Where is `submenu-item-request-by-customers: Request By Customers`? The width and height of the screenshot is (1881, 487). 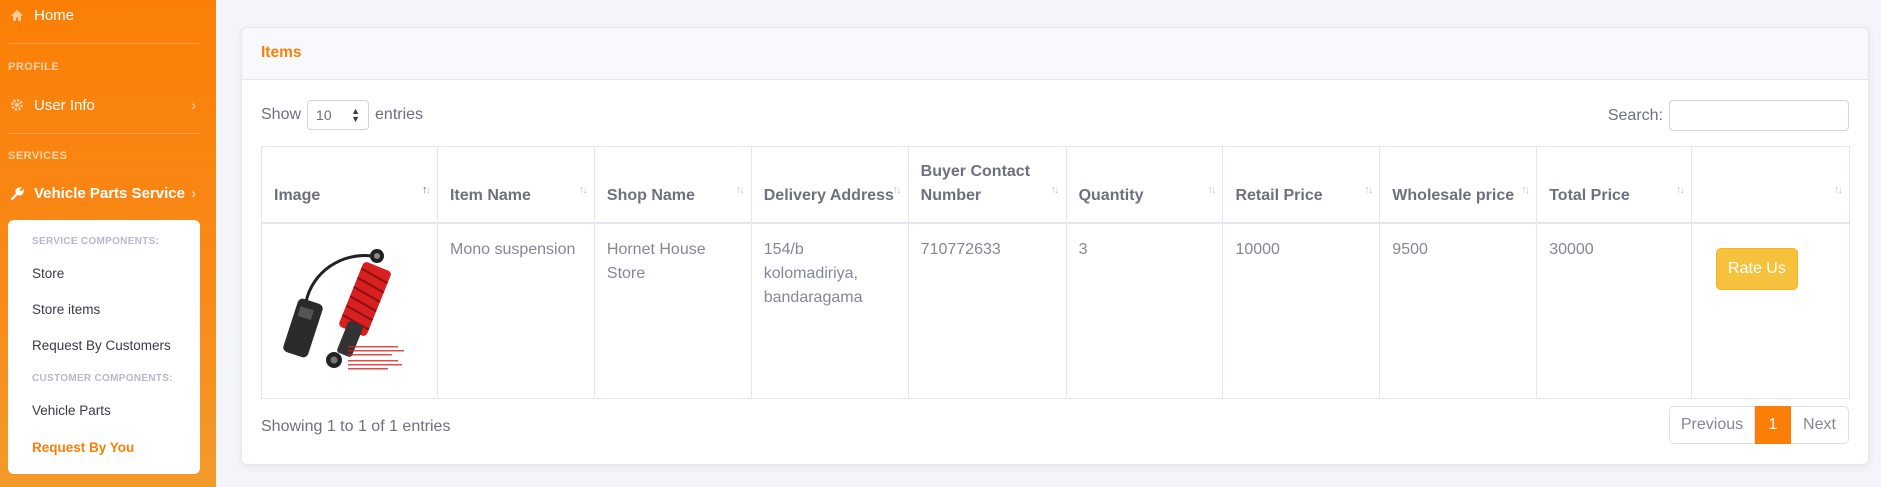
submenu-item-request-by-customers: Request By Customers is located at coordinates (101, 345).